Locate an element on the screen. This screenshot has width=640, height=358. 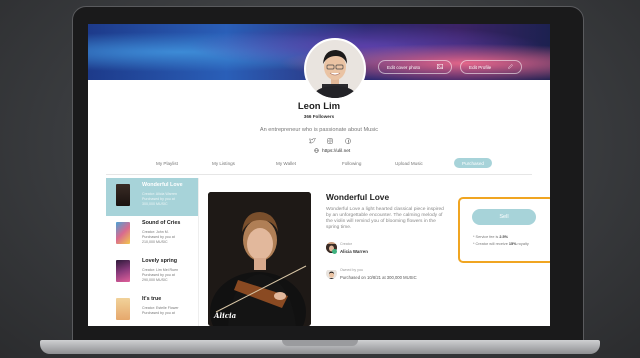
creator-name: Alicia Warren is located at coordinates (354, 251).